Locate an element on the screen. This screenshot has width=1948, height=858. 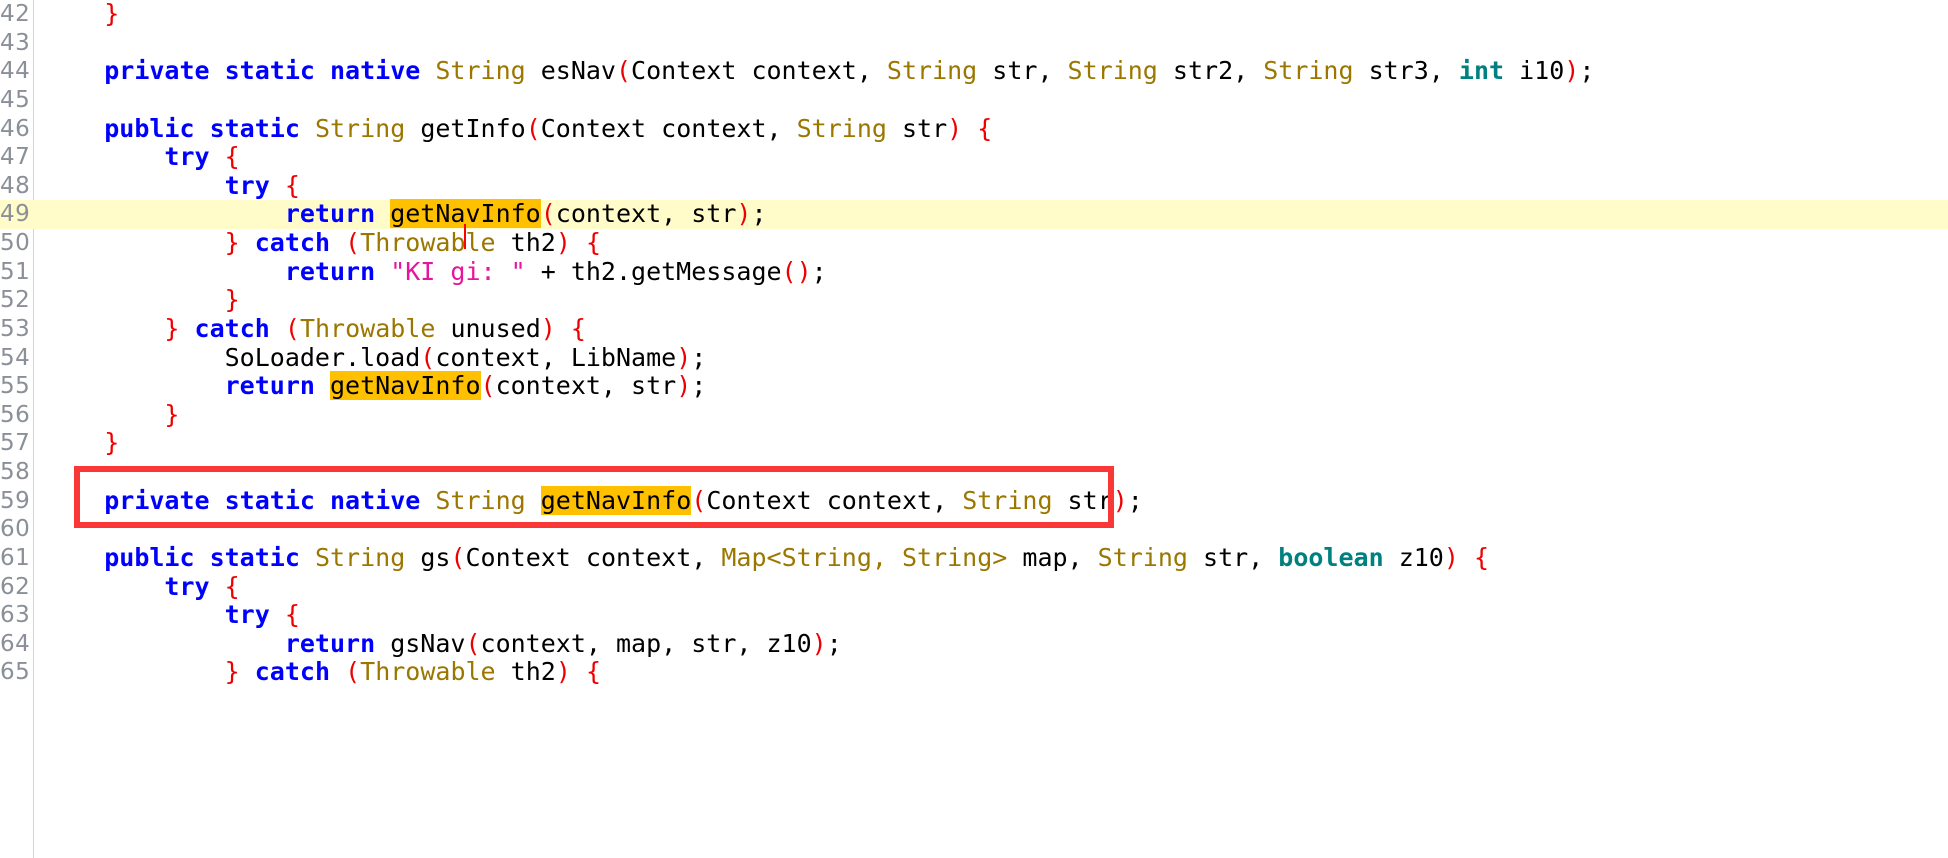
code-line-48: 48 try { is located at coordinates (974, 186).